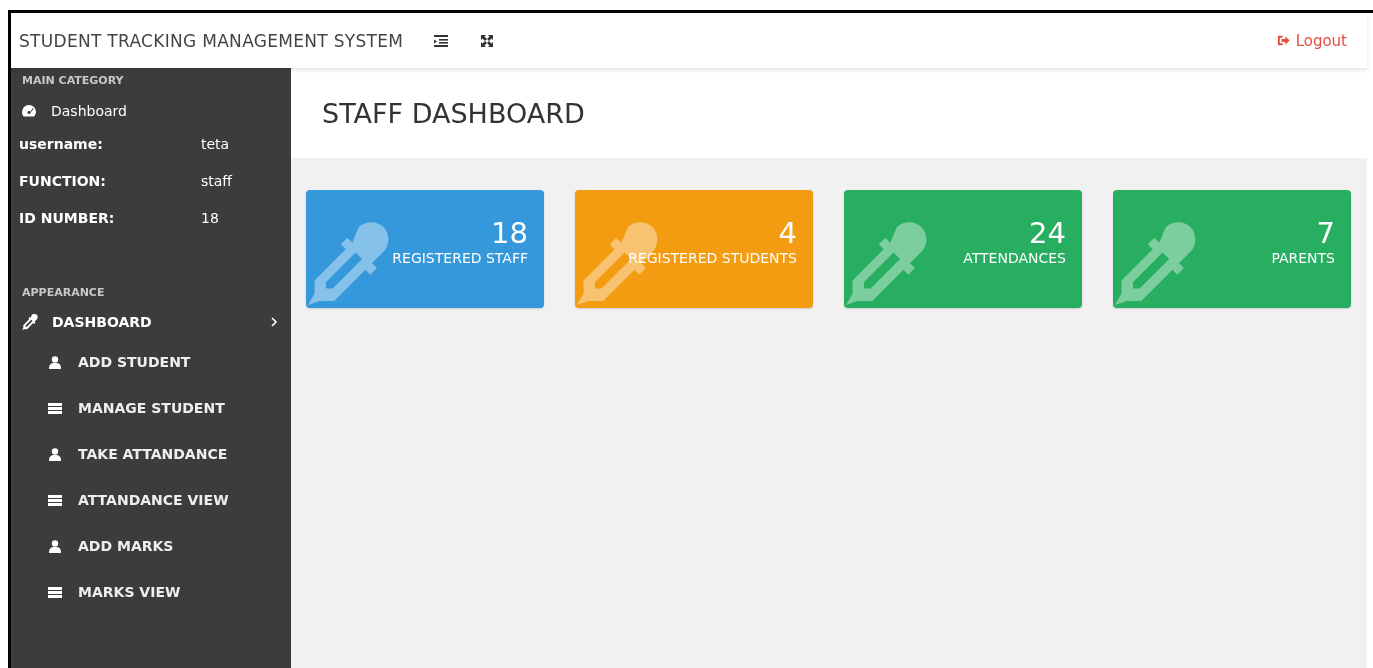 The image size is (1373, 668). I want to click on sidebar-item: ADD STUDENT, so click(151, 362).